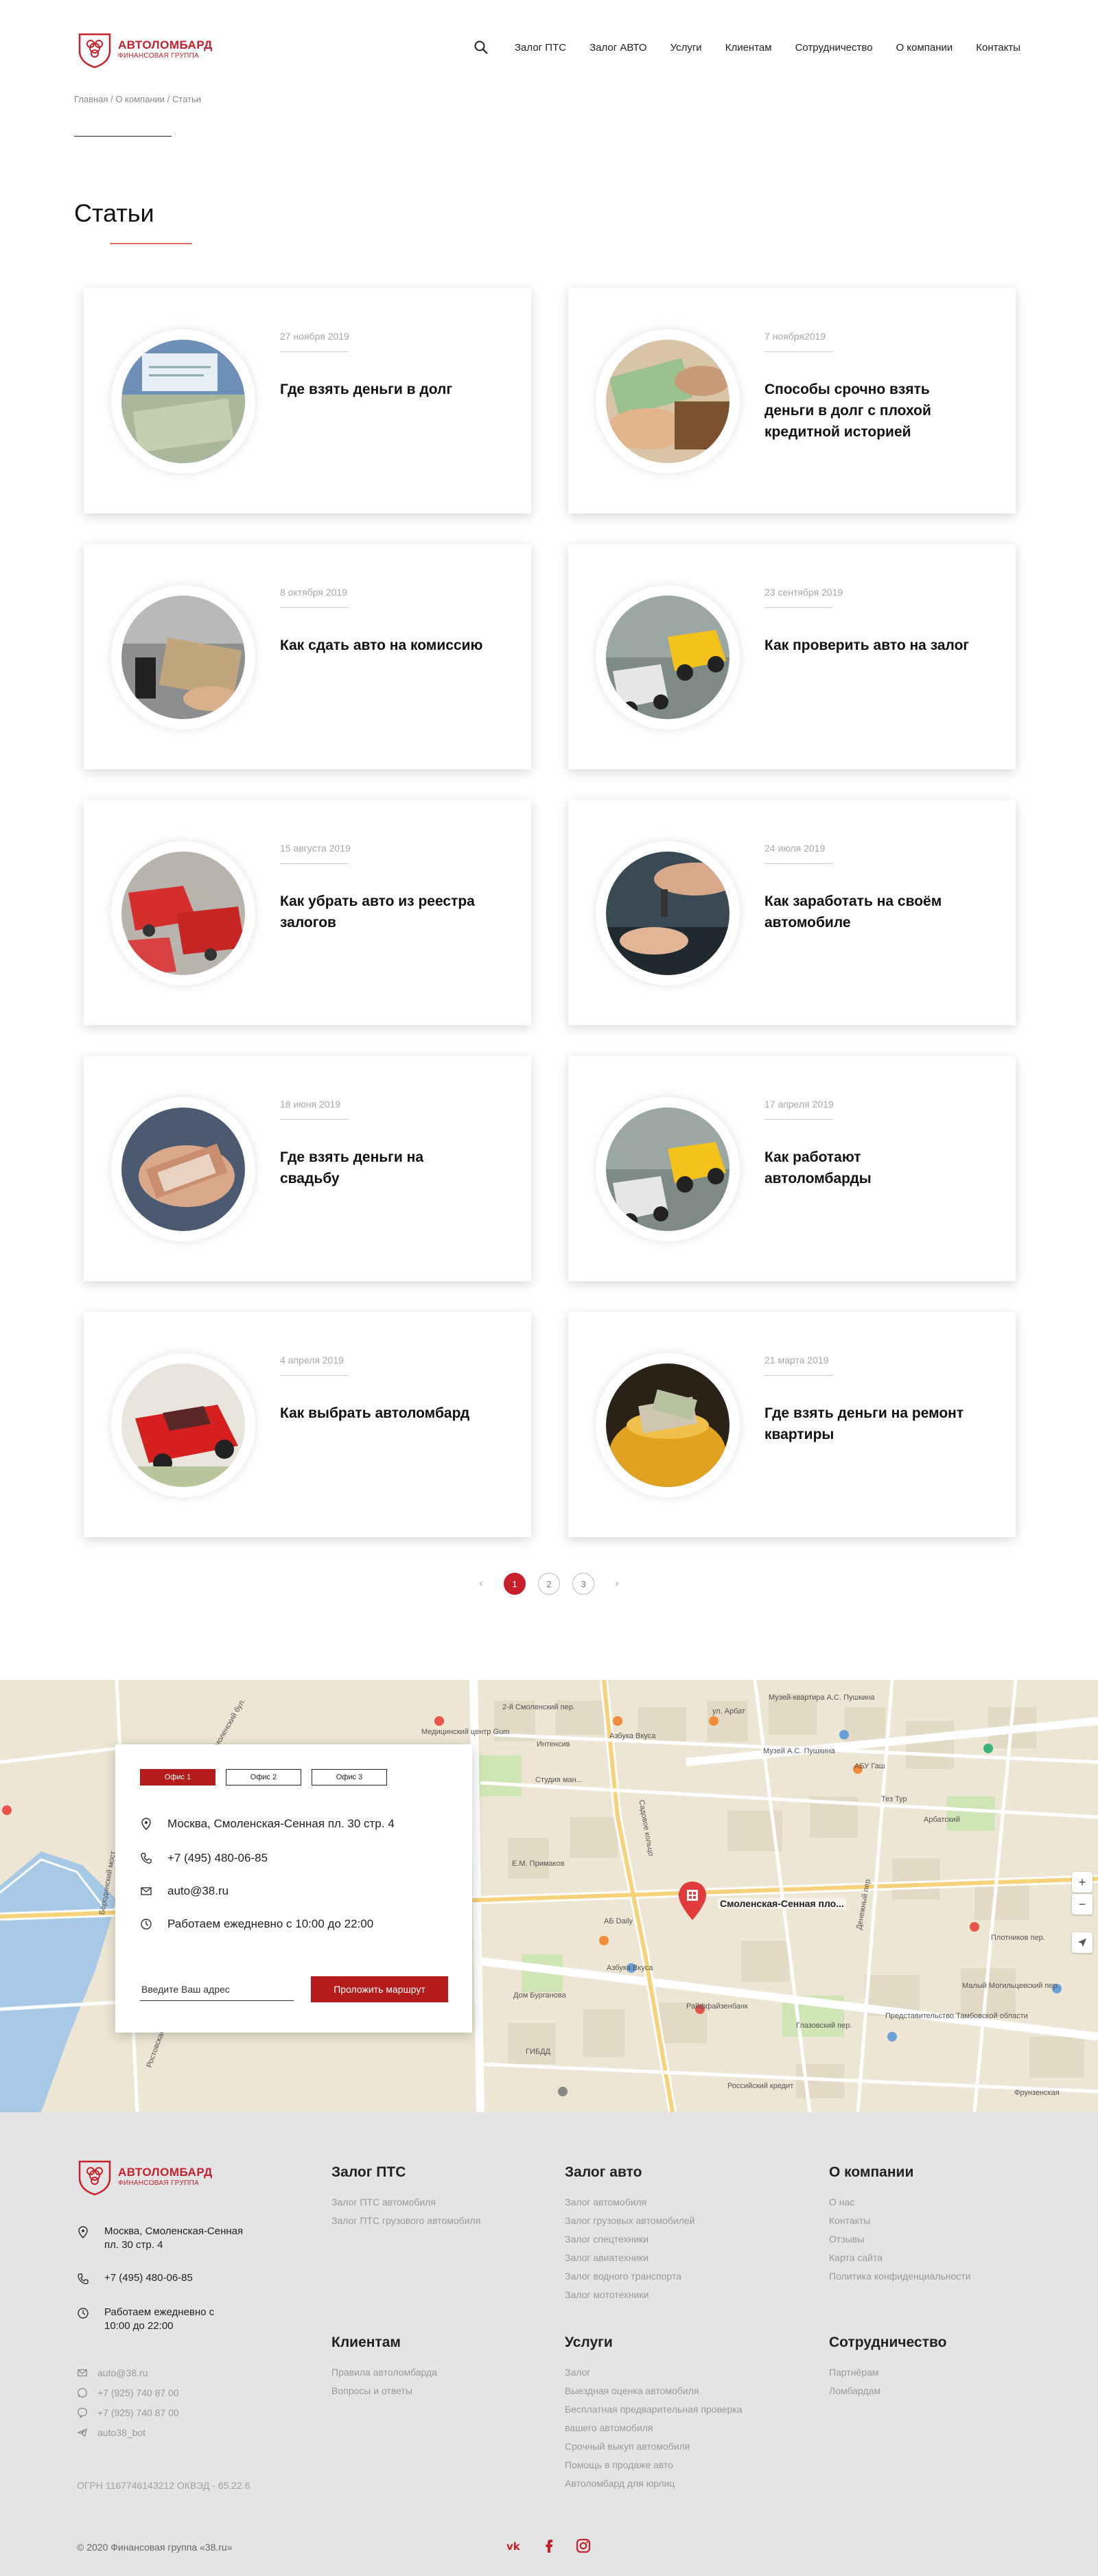 The height and width of the screenshot is (2576, 1098). Describe the element at coordinates (1082, 1882) in the screenshot. I see `map-zoom-in-button: +` at that location.